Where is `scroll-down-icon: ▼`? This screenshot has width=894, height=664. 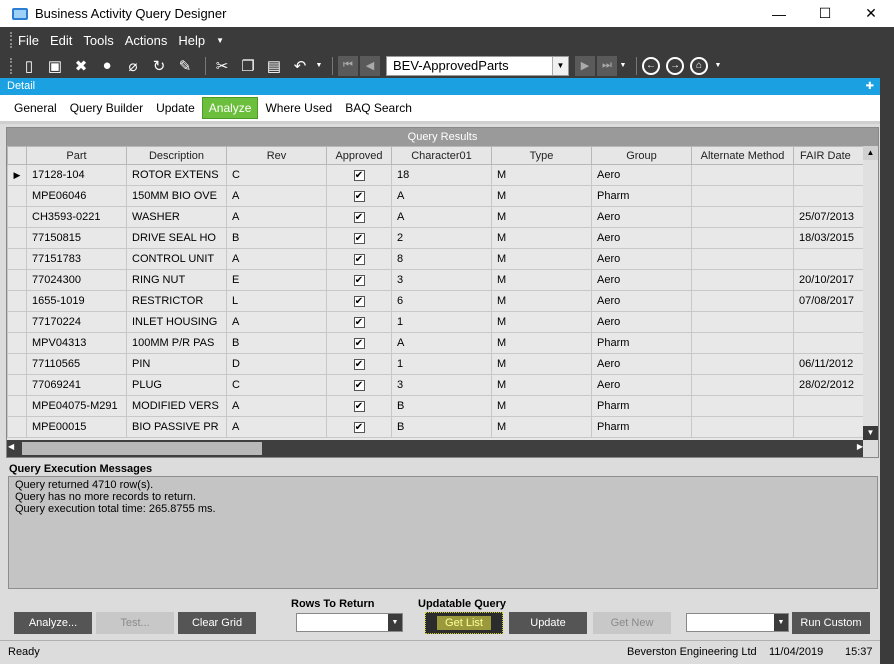 scroll-down-icon: ▼ is located at coordinates (870, 433).